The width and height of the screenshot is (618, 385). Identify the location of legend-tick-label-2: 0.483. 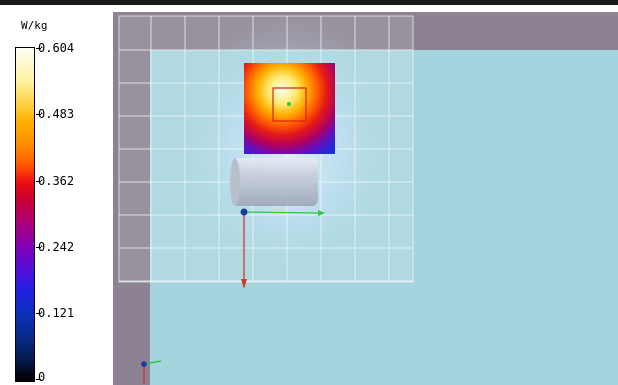
(56, 114).